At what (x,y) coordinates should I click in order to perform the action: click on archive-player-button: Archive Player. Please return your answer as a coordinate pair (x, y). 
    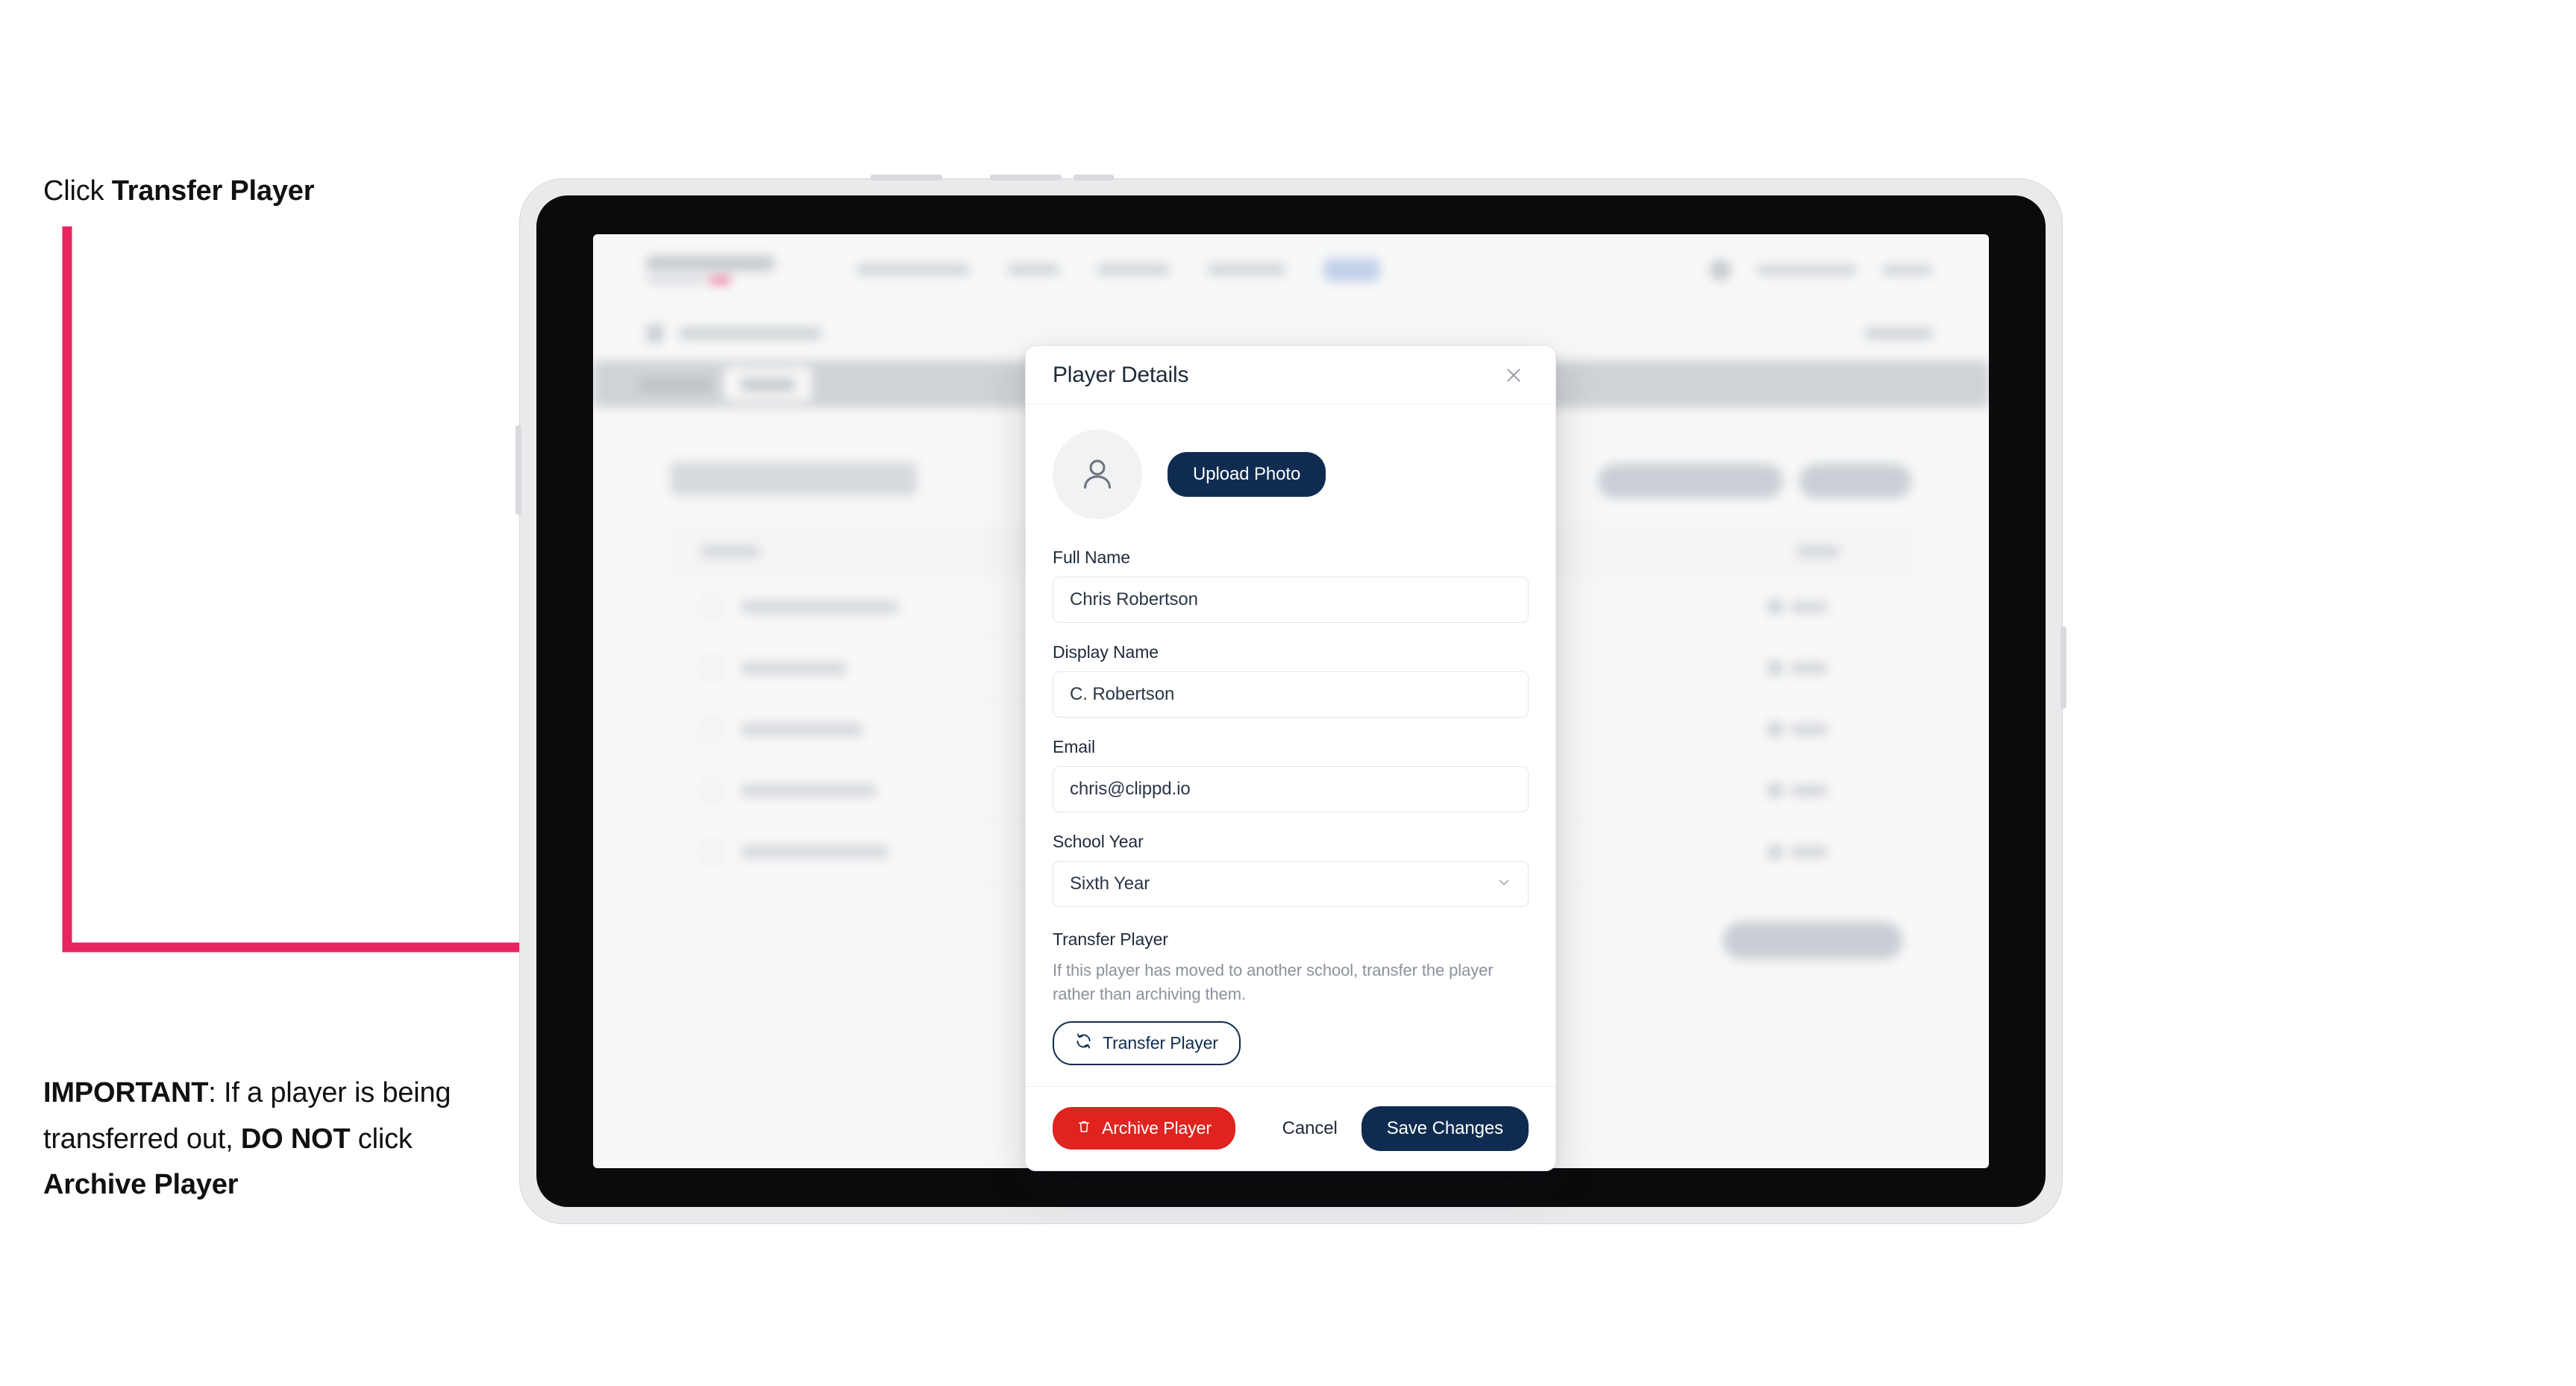
    Looking at the image, I should click on (1144, 1128).